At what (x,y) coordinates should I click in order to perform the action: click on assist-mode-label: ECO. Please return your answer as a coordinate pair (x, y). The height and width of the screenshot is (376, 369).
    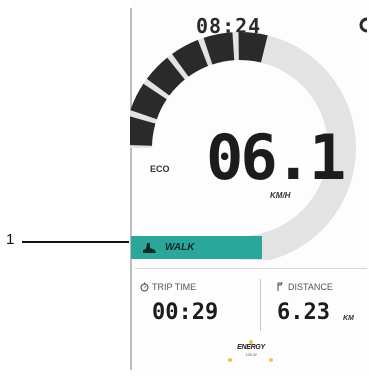
    Looking at the image, I should click on (160, 169).